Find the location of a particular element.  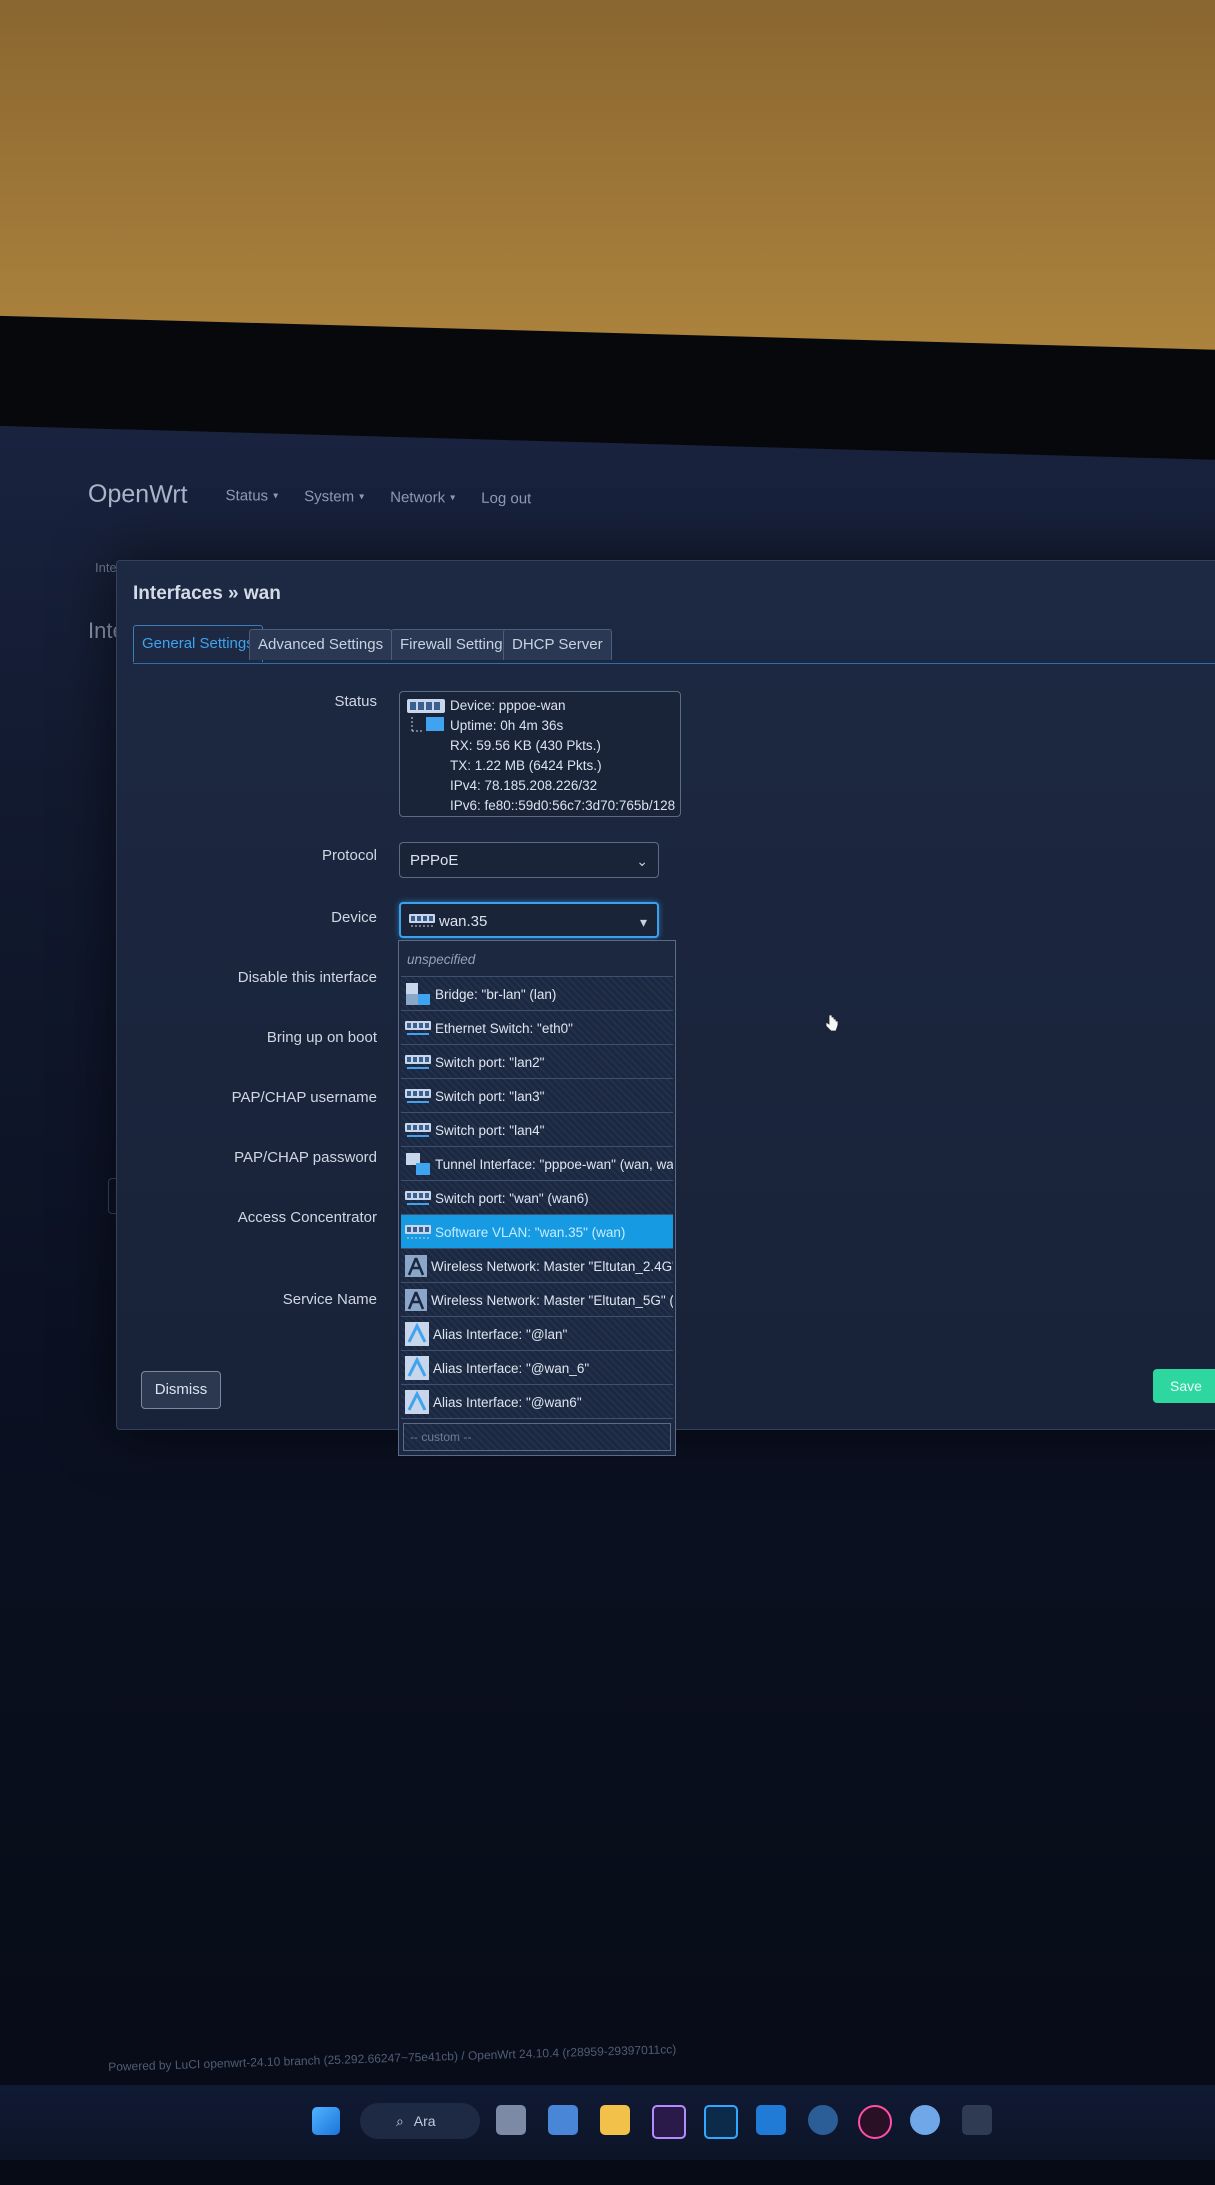

file-explorer-icon is located at coordinates (615, 2120).